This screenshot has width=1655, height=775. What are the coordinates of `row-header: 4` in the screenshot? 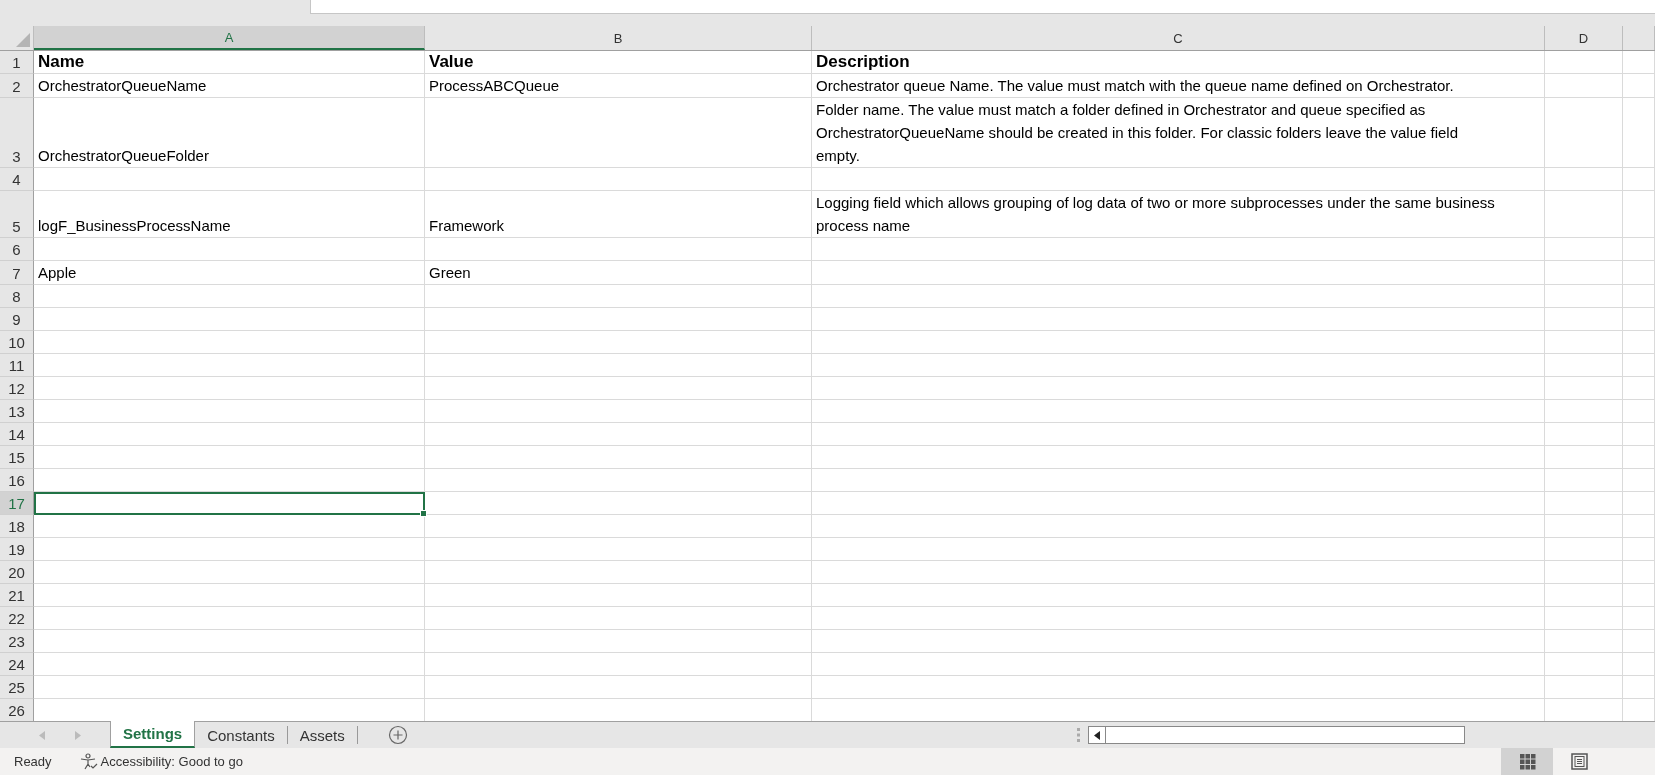 It's located at (17, 179).